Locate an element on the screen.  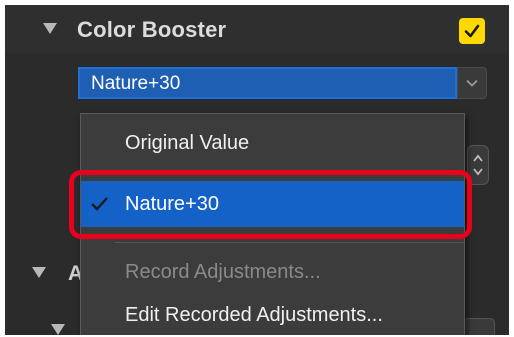
enable-checkbox is located at coordinates (472, 31).